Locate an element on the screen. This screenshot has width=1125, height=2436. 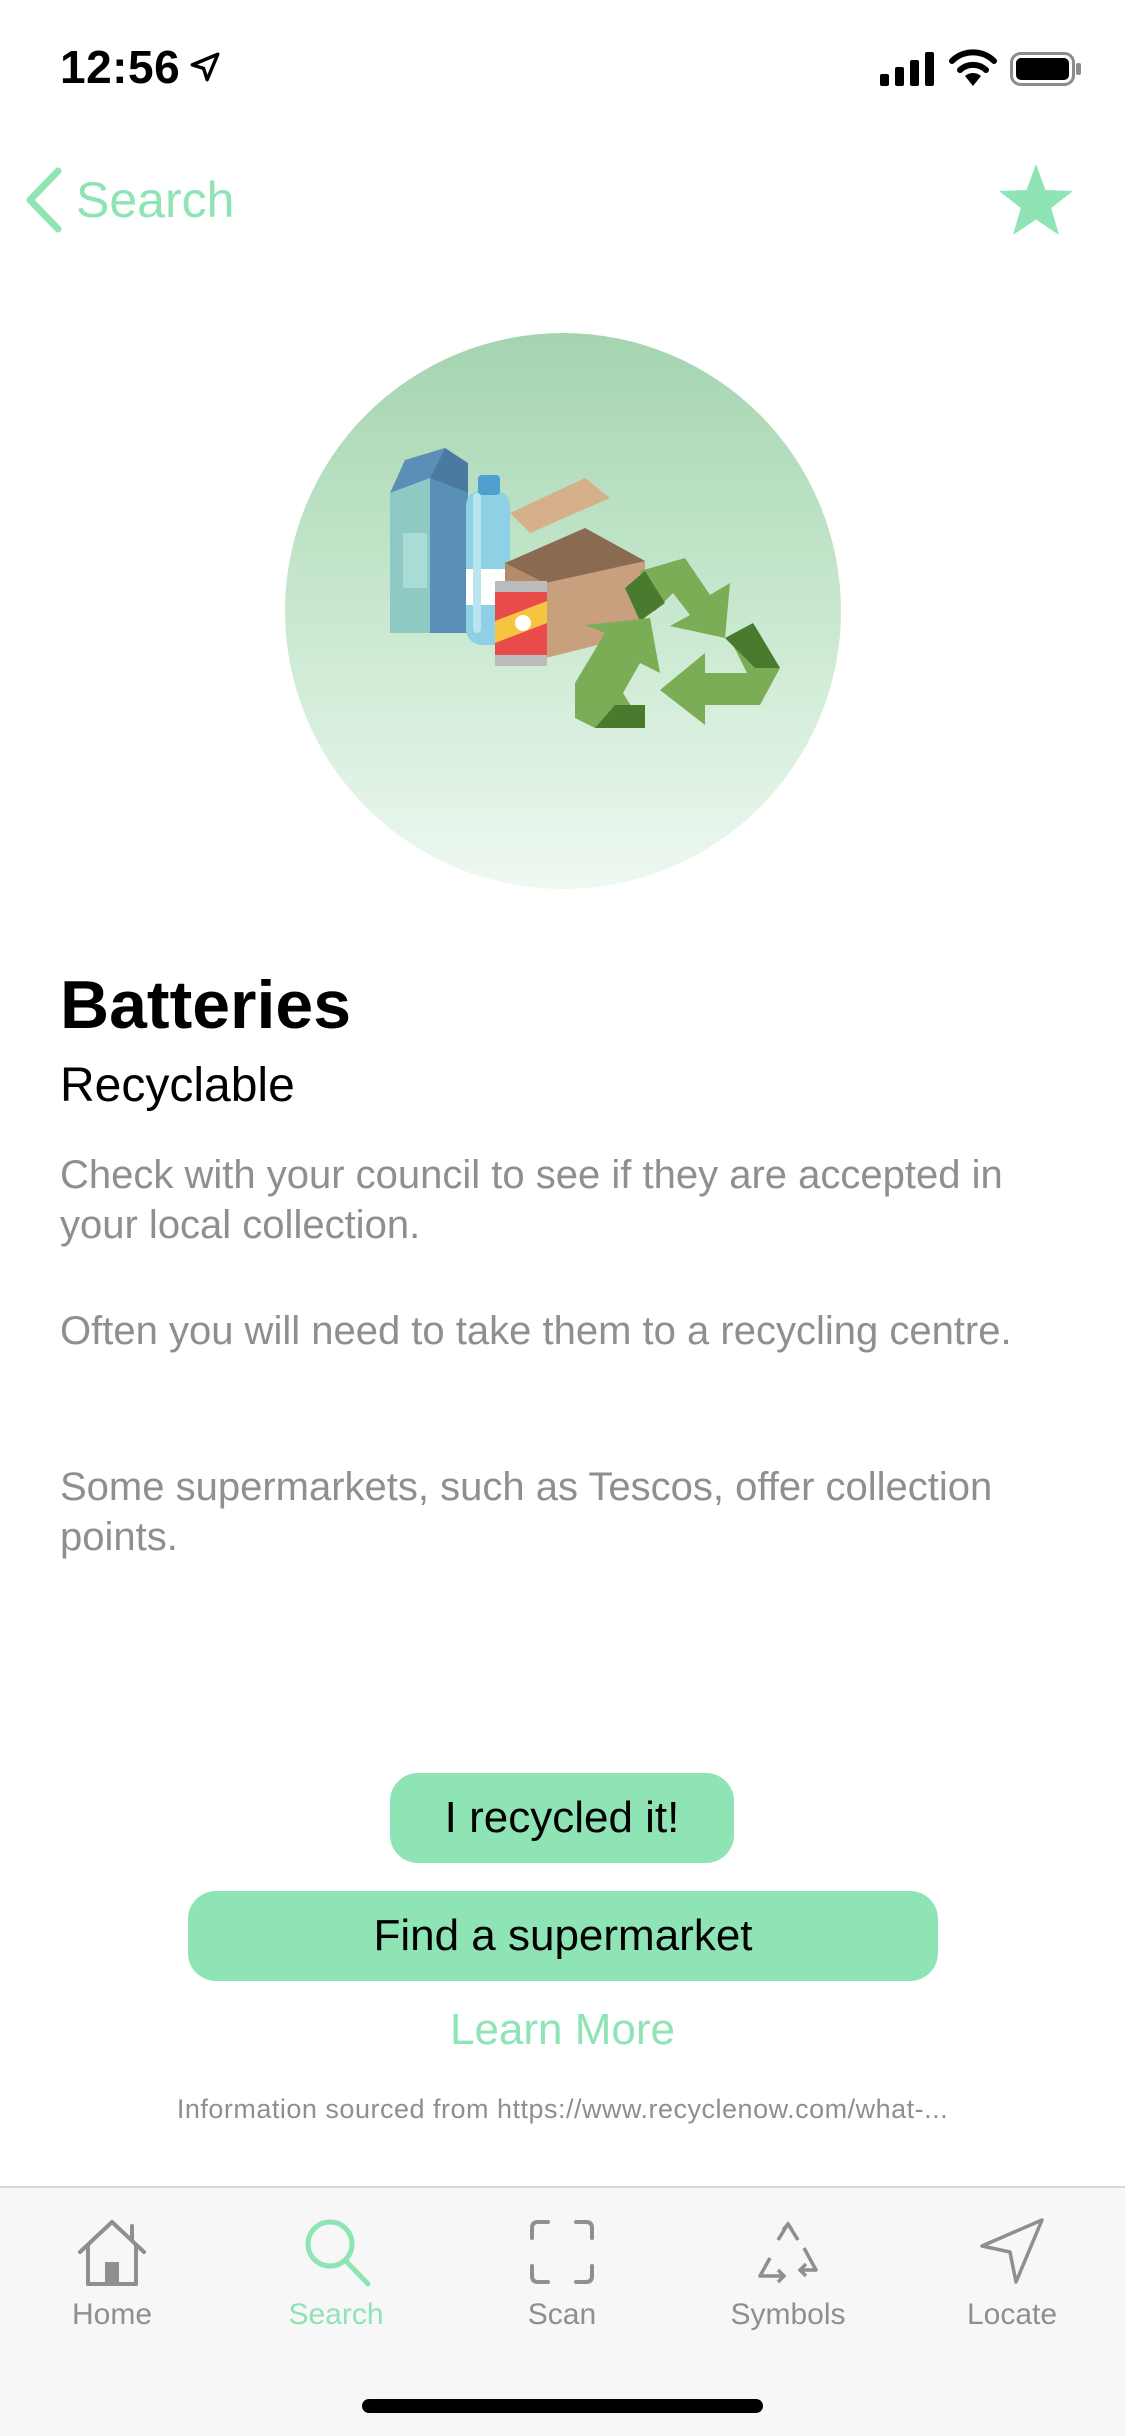
tab-symbols: Symbols is located at coordinates (788, 2282).